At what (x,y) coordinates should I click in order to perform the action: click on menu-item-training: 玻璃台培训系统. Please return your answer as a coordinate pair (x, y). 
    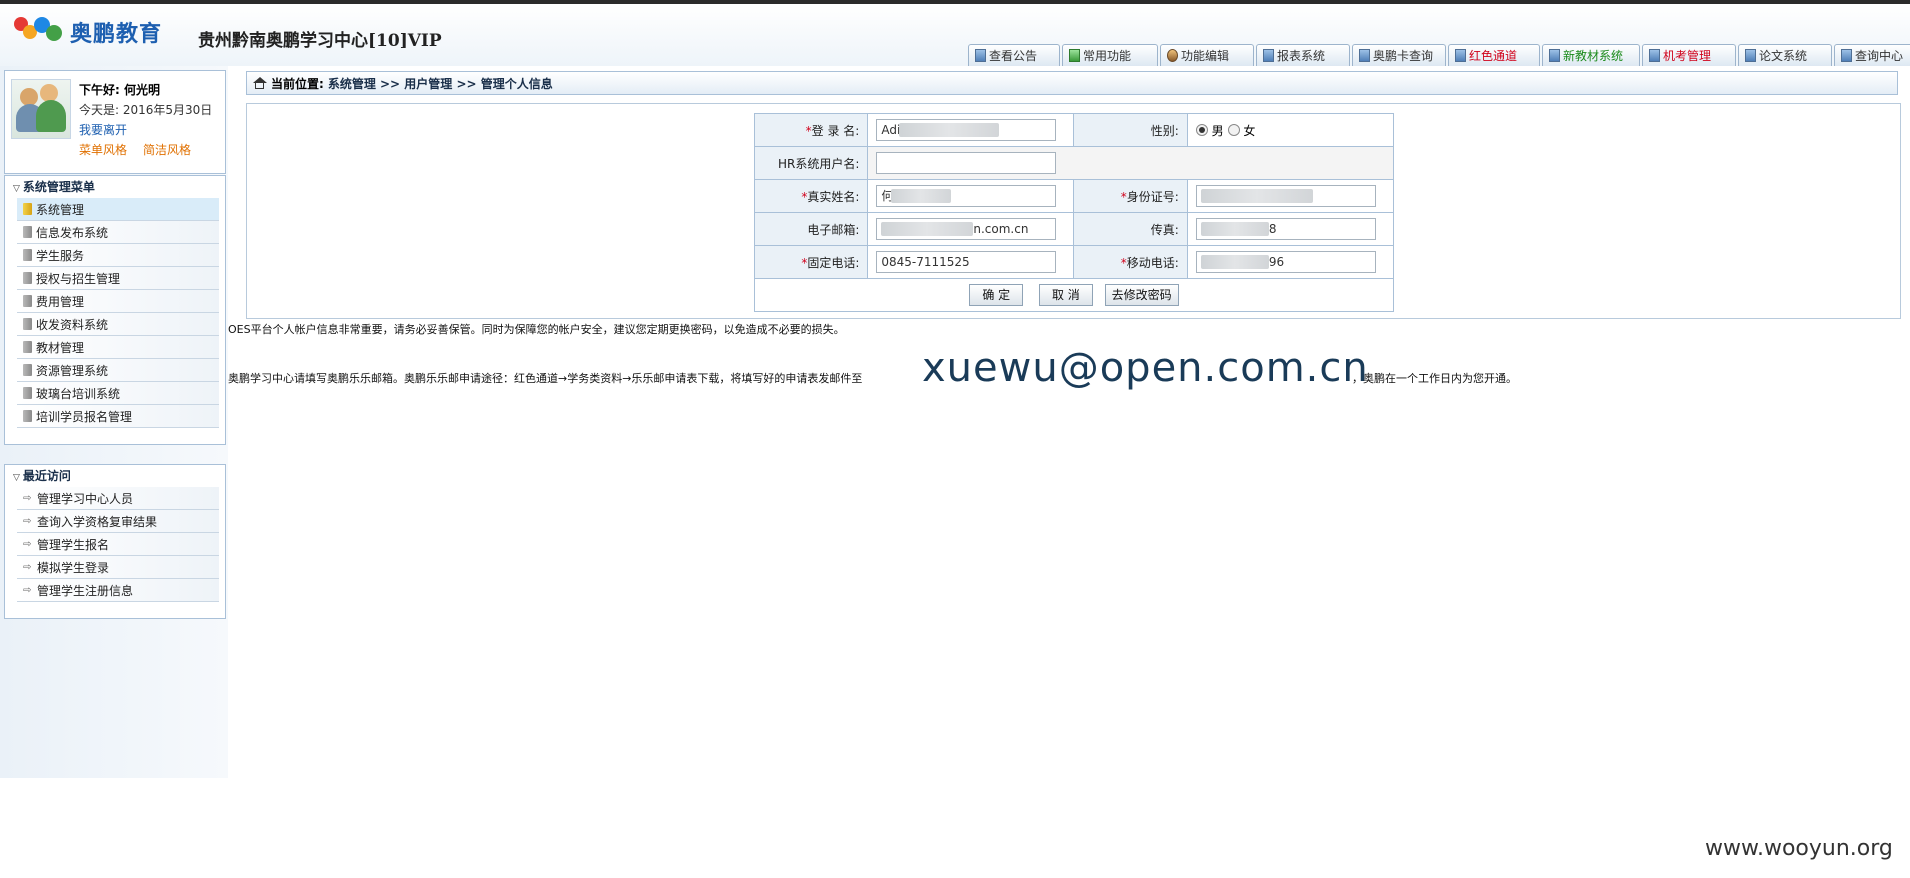
    Looking at the image, I should click on (118, 393).